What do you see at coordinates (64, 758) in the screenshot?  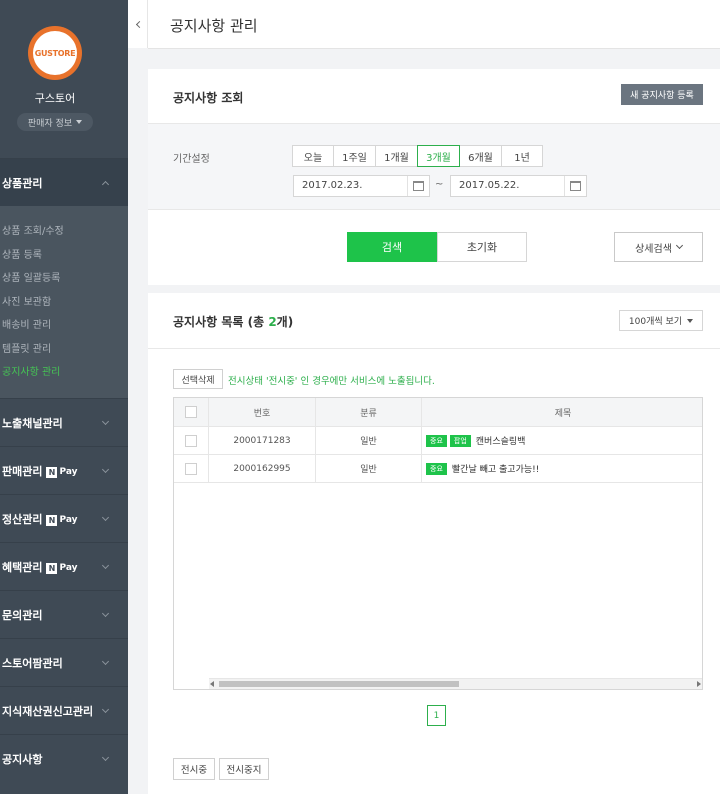 I see `sidebar-group-8: 공지사항` at bounding box center [64, 758].